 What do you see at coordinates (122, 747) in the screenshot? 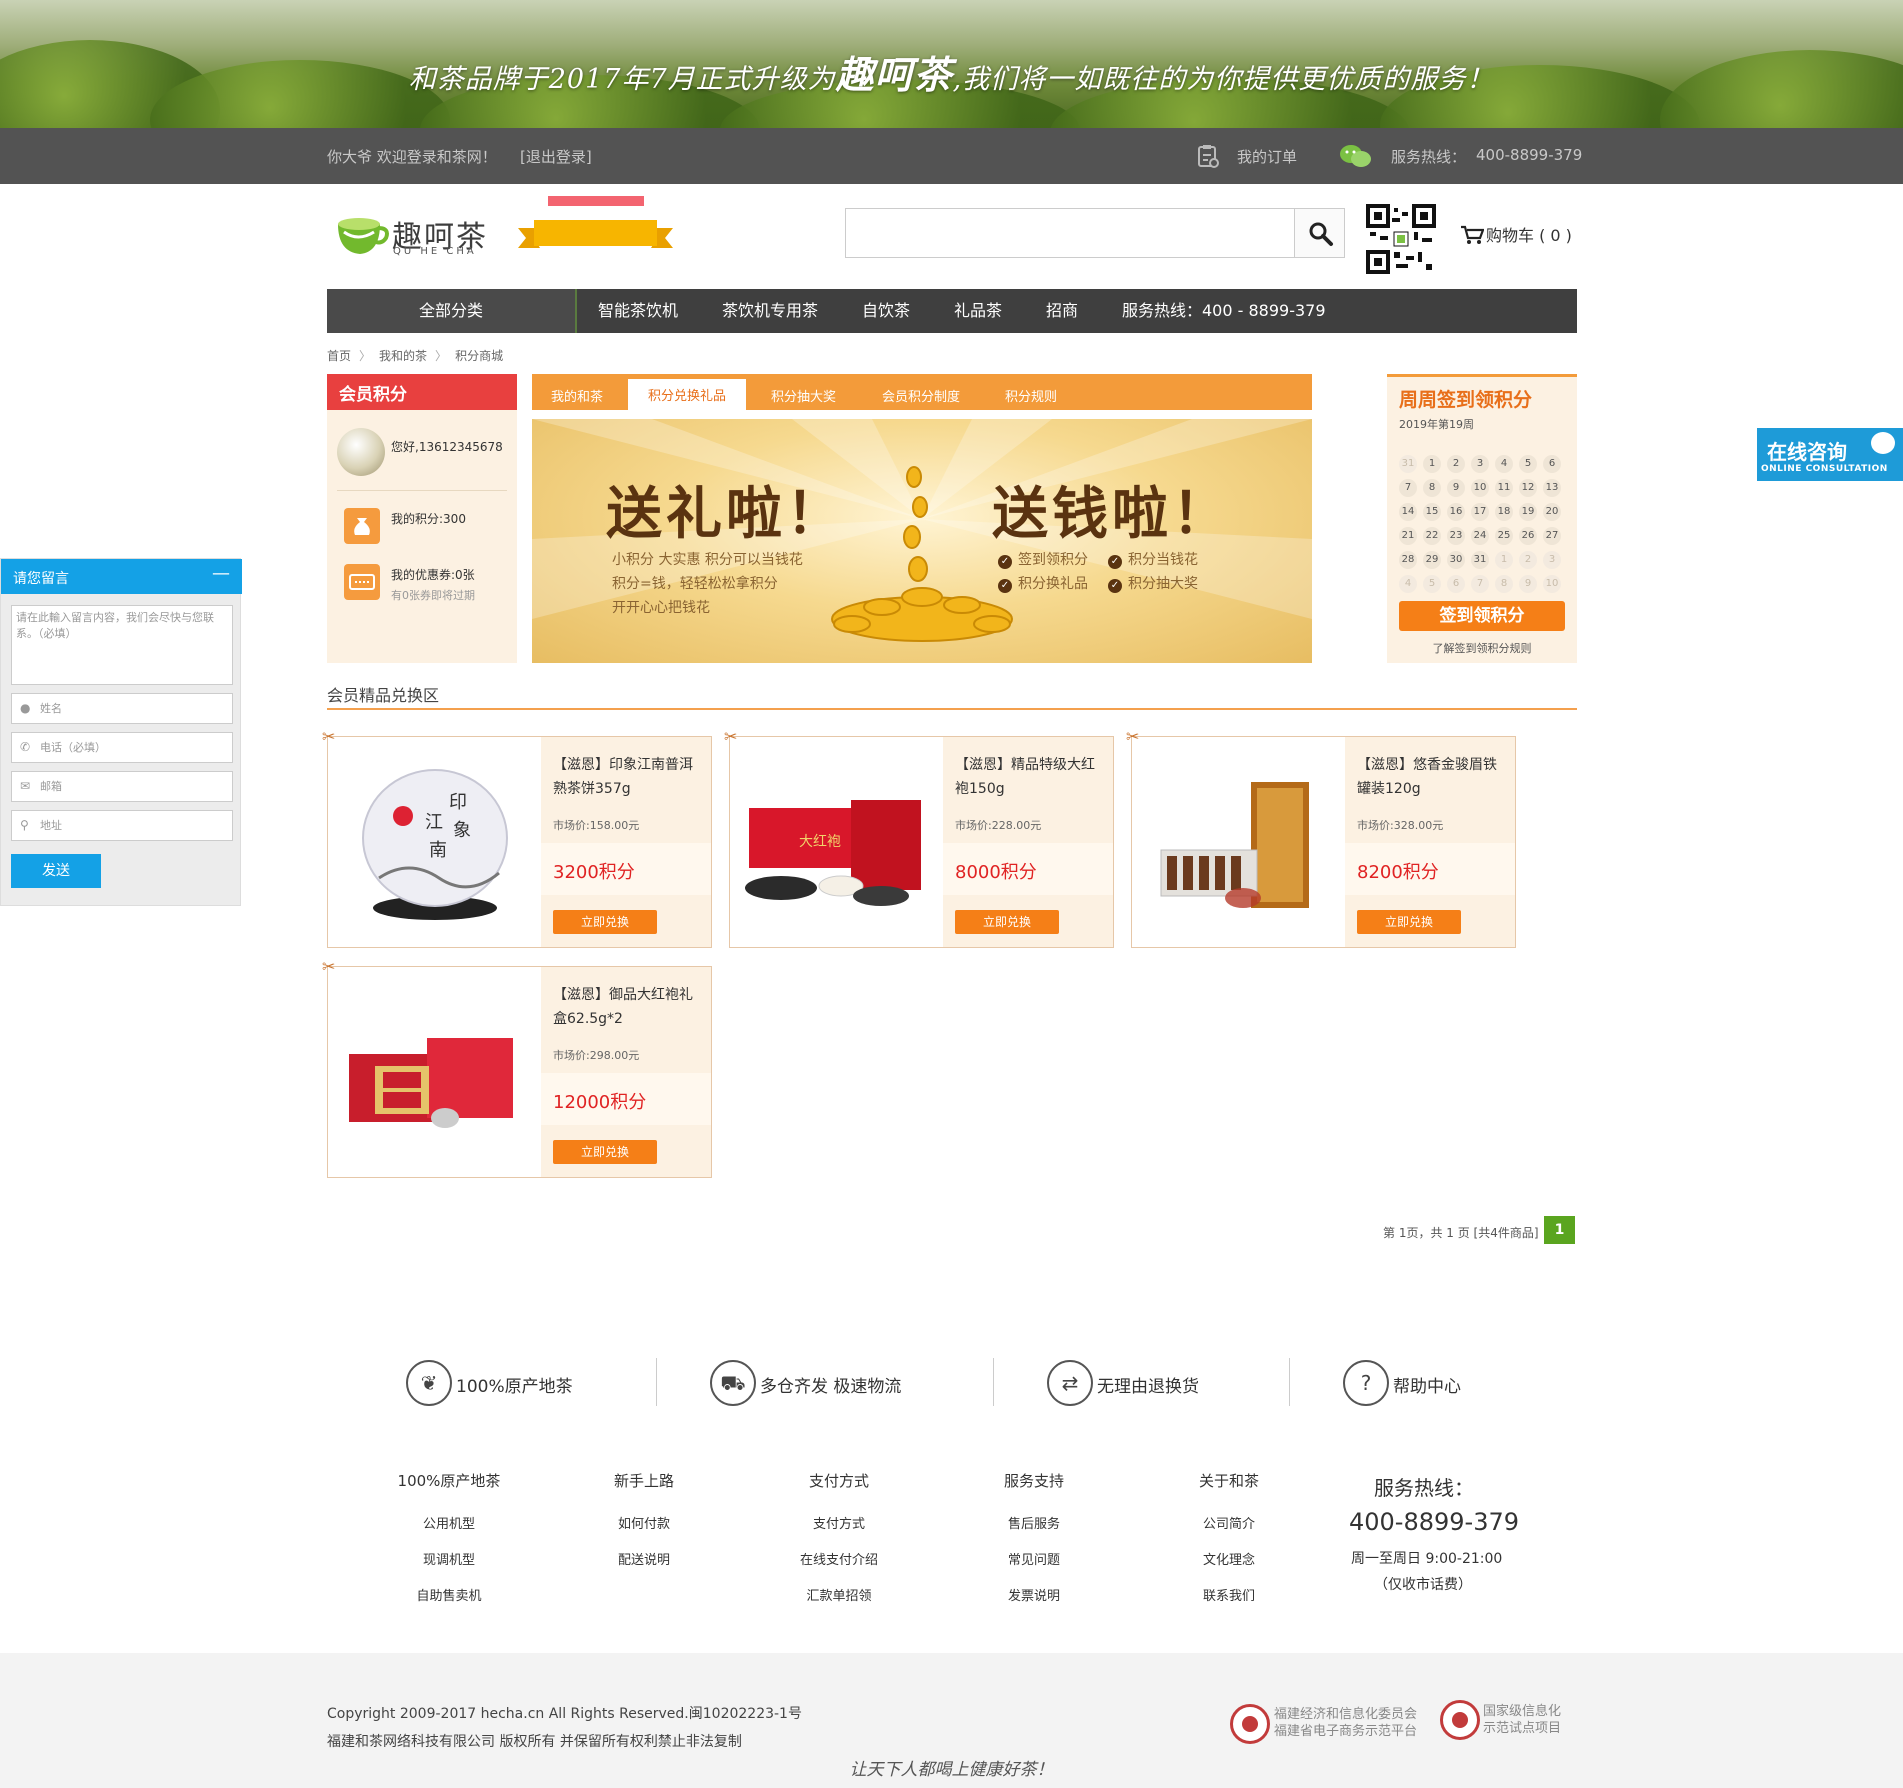
I see `phone-field: ✆ 电话（必填）` at bounding box center [122, 747].